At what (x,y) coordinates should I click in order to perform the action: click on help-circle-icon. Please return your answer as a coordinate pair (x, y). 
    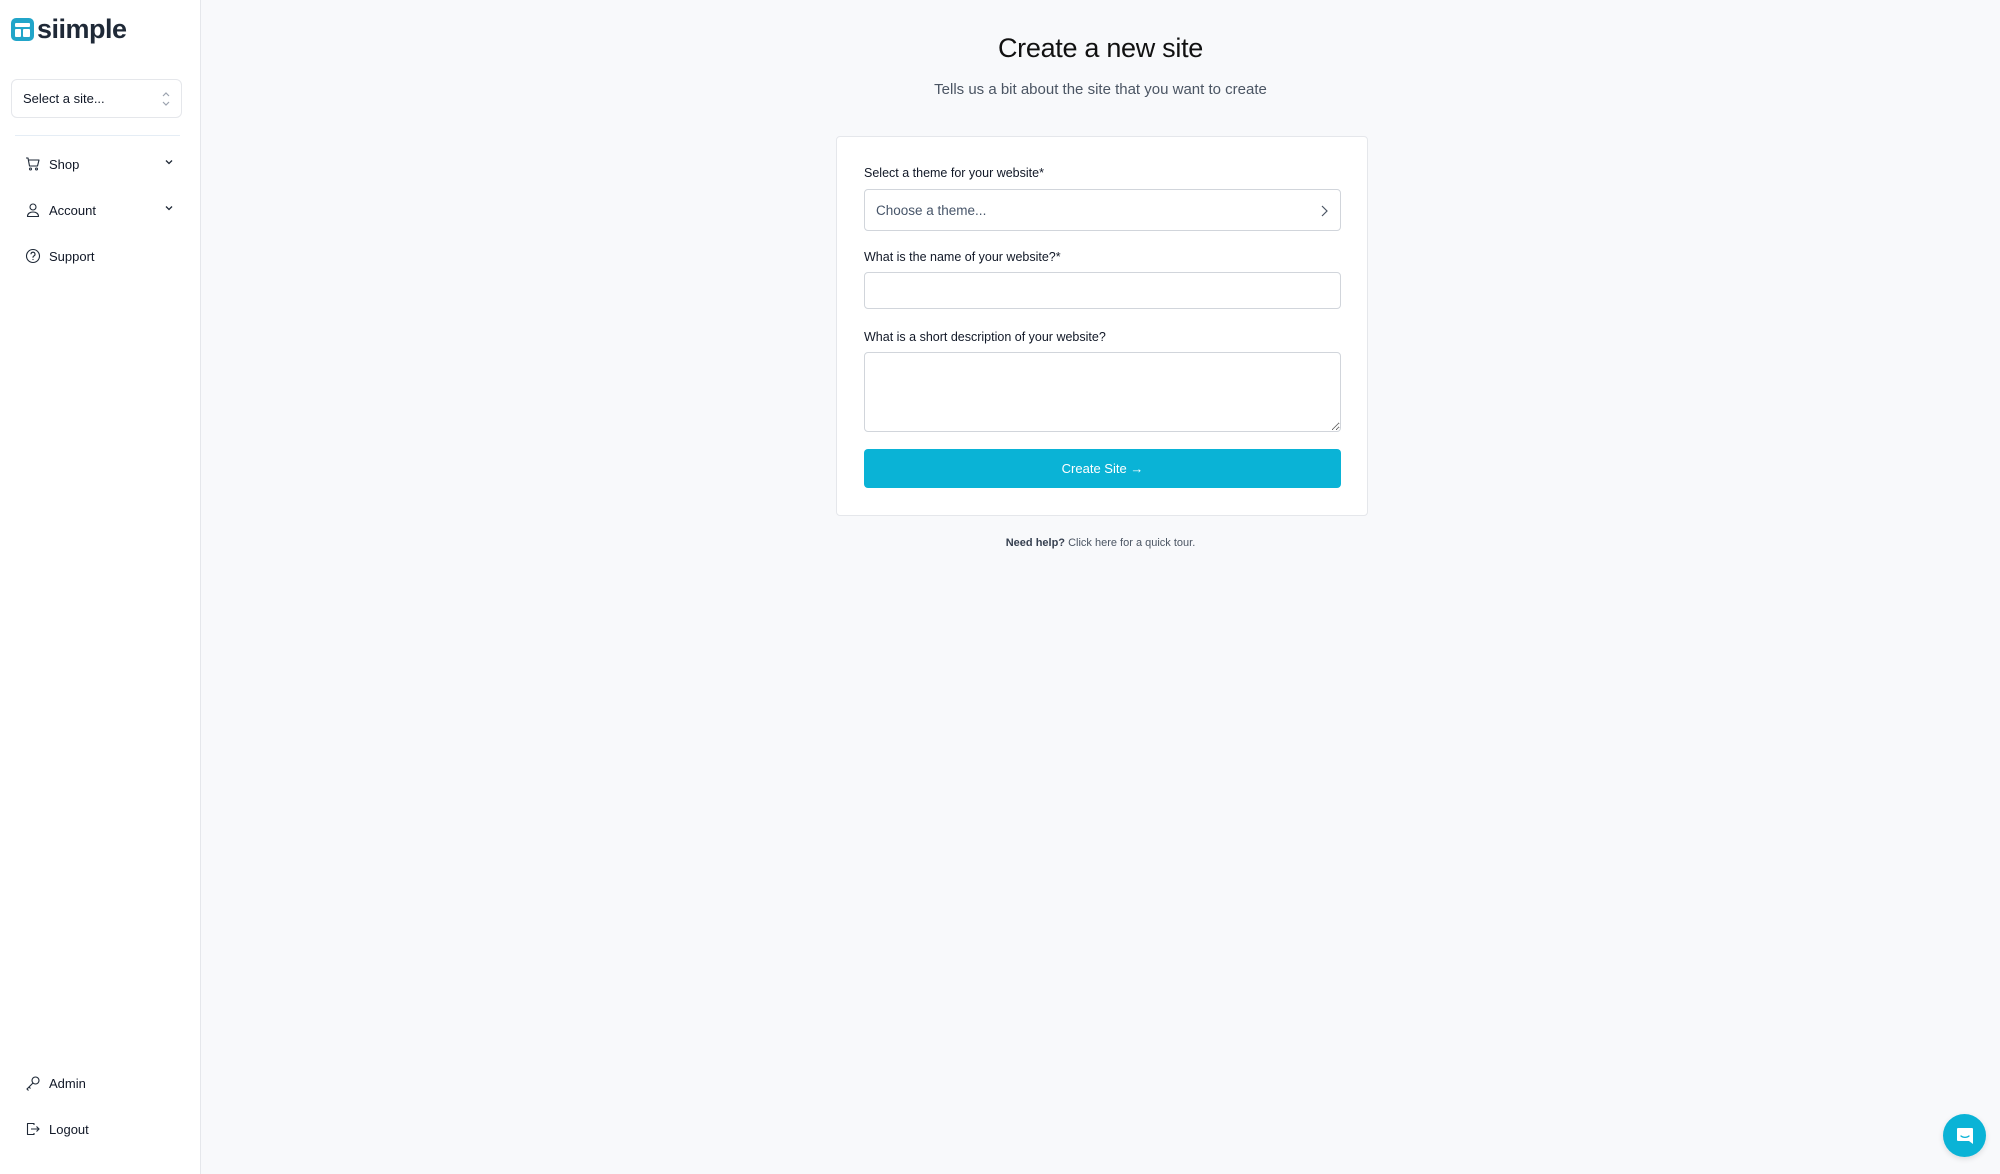
    Looking at the image, I should click on (33, 256).